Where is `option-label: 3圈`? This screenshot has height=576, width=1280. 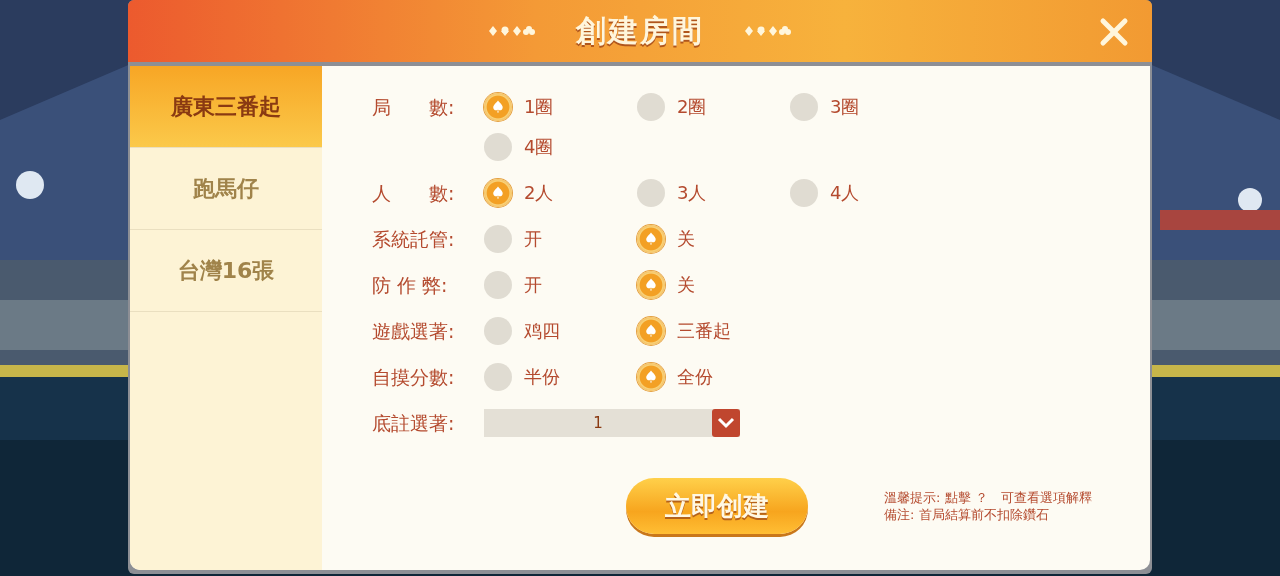 option-label: 3圈 is located at coordinates (845, 107).